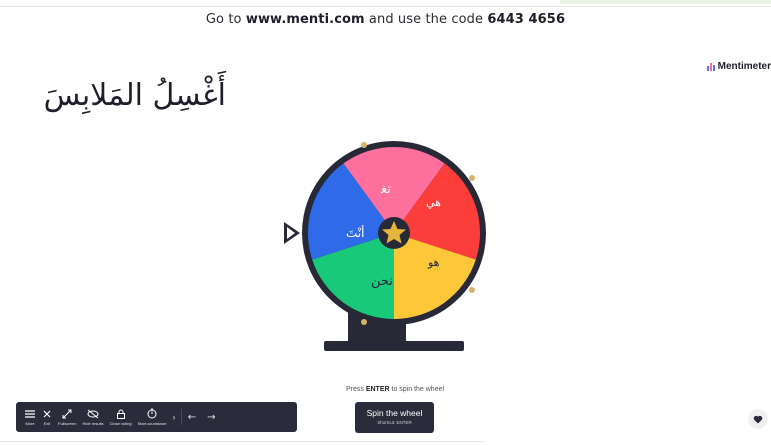 This screenshot has height=445, width=771. I want to click on top-divider, so click(385, 6).